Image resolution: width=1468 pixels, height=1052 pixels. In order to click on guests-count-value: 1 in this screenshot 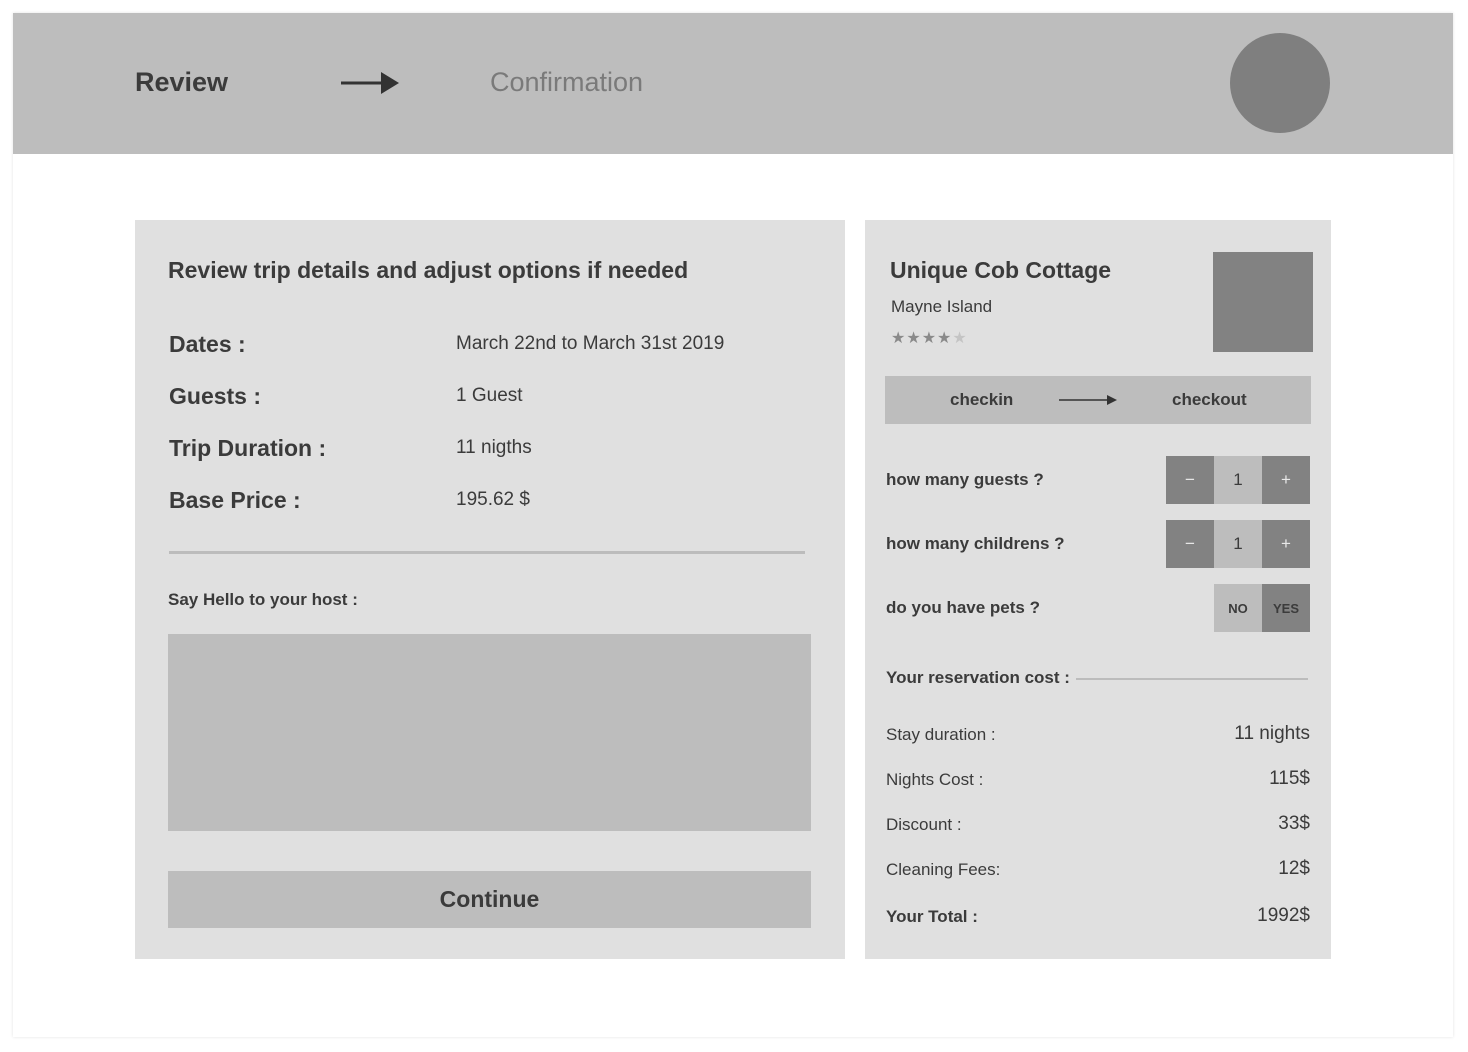, I will do `click(1238, 480)`.